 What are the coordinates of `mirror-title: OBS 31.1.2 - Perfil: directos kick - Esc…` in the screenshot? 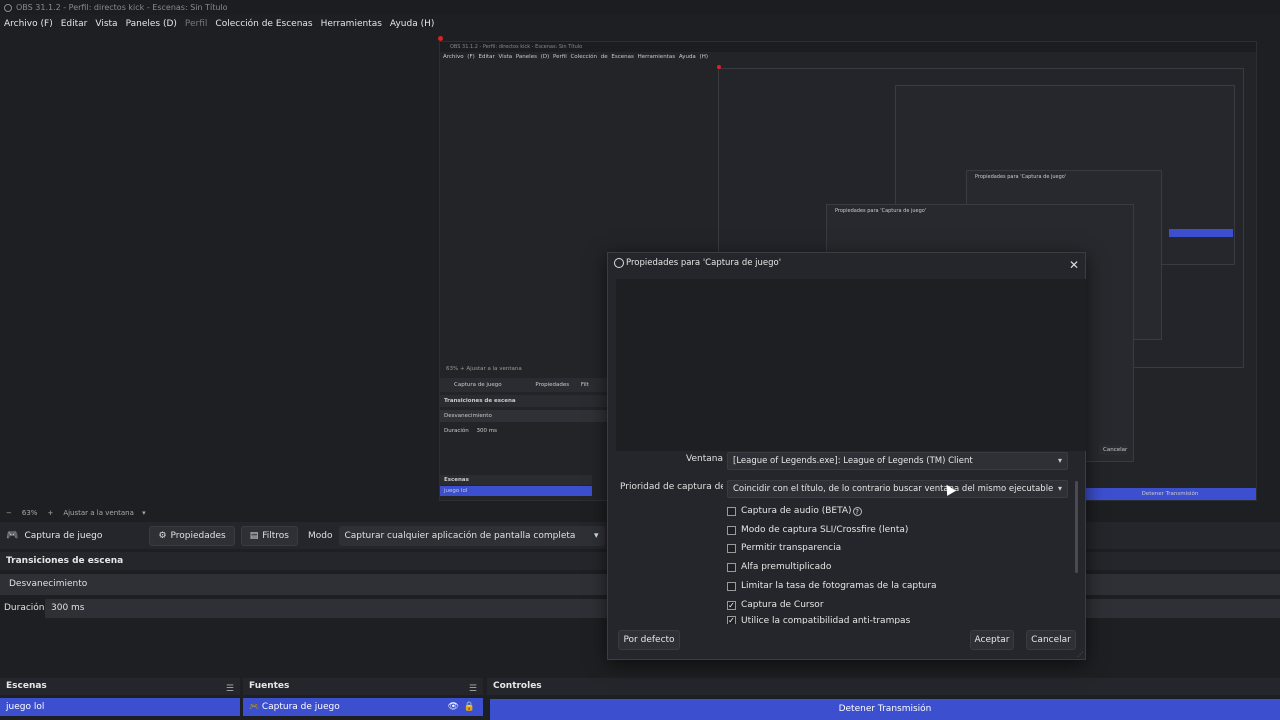 It's located at (848, 47).